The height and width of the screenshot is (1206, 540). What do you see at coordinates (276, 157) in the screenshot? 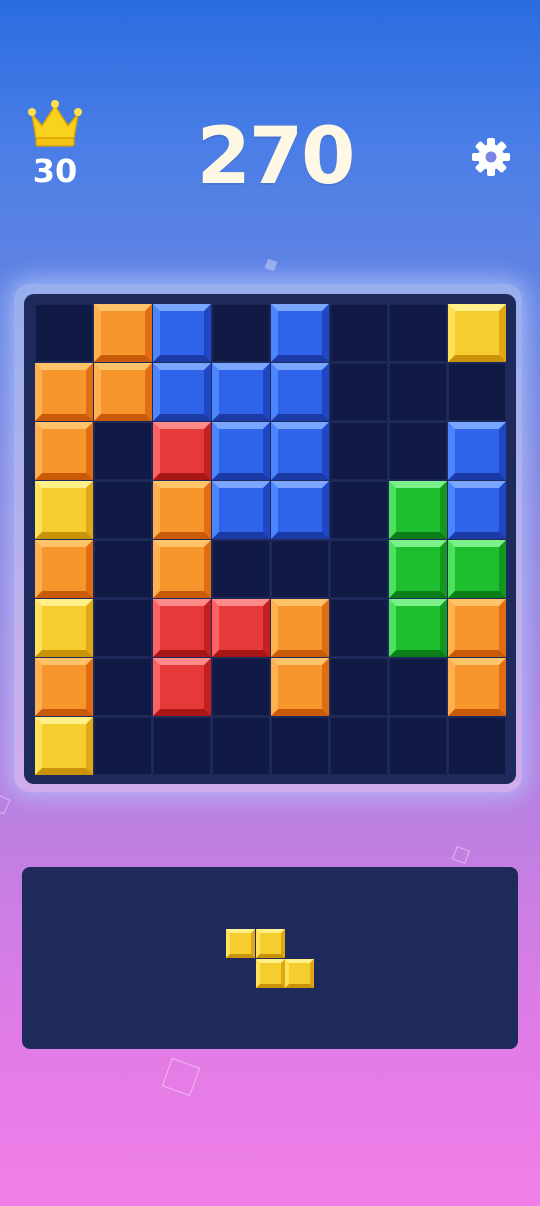
I see `current-score: 270` at bounding box center [276, 157].